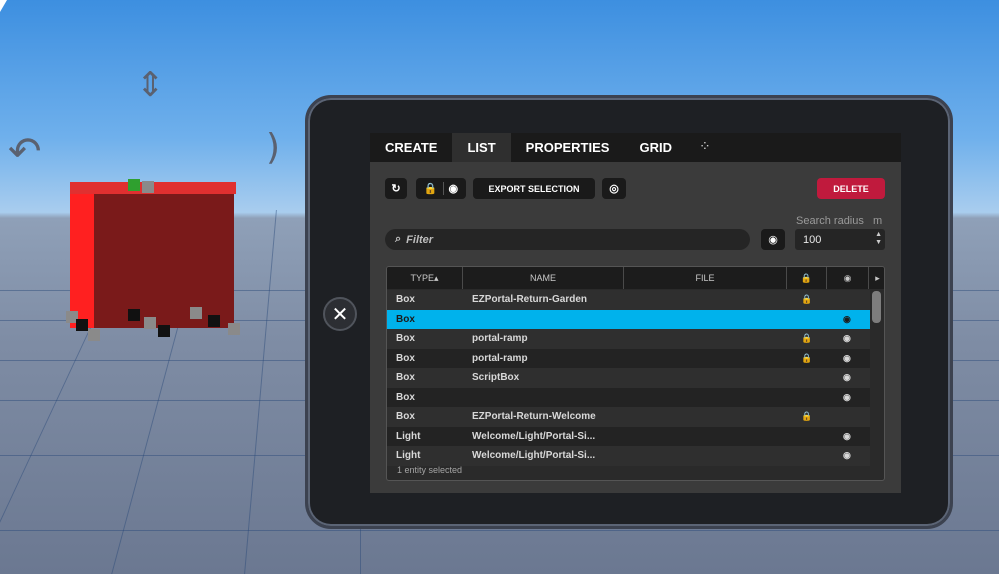  Describe the element at coordinates (628, 417) in the screenshot. I see `table-row: Box EZPortal-Return-Welcome 🔒` at that location.